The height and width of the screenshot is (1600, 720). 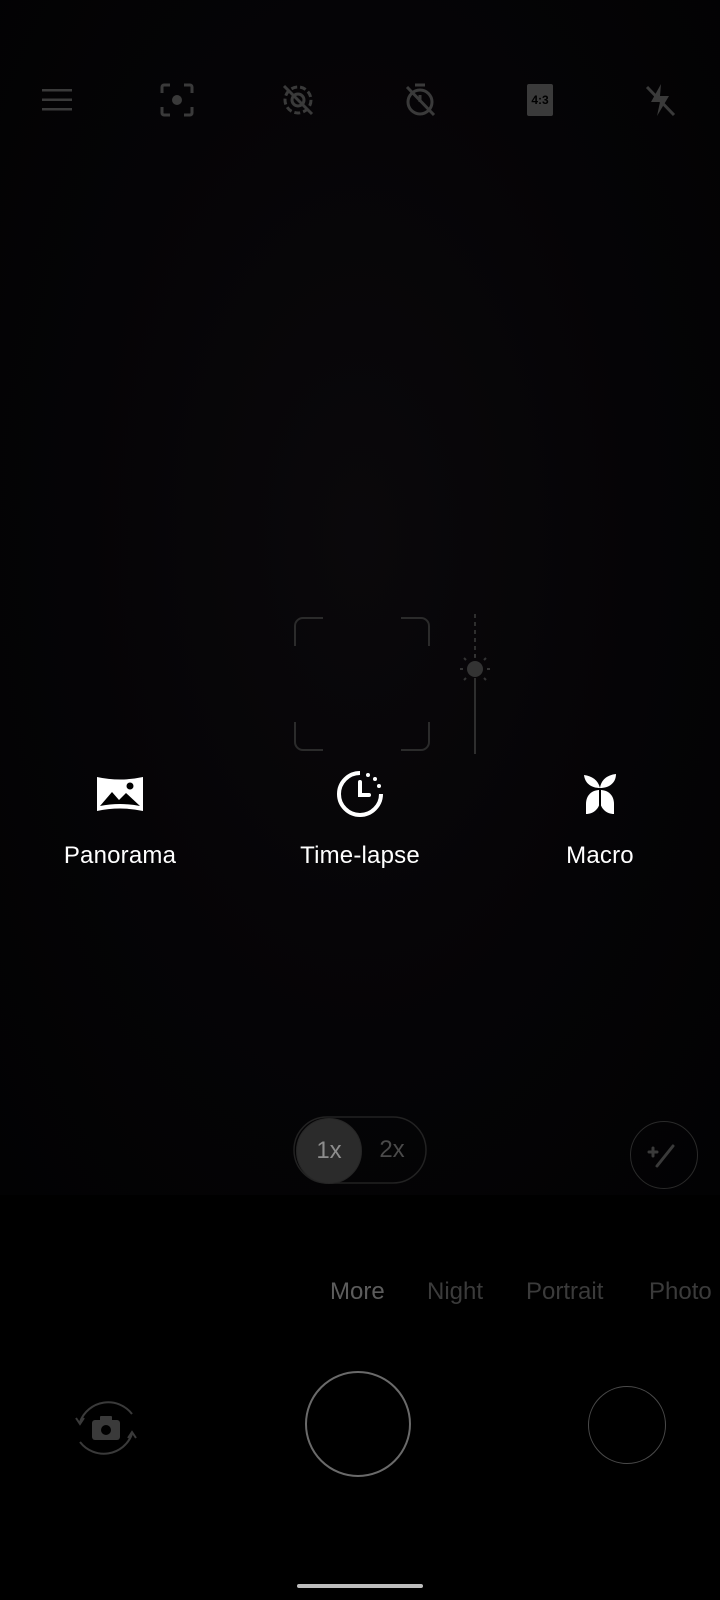 I want to click on mode-time-lapse: Time-lapse, so click(x=360, y=825).